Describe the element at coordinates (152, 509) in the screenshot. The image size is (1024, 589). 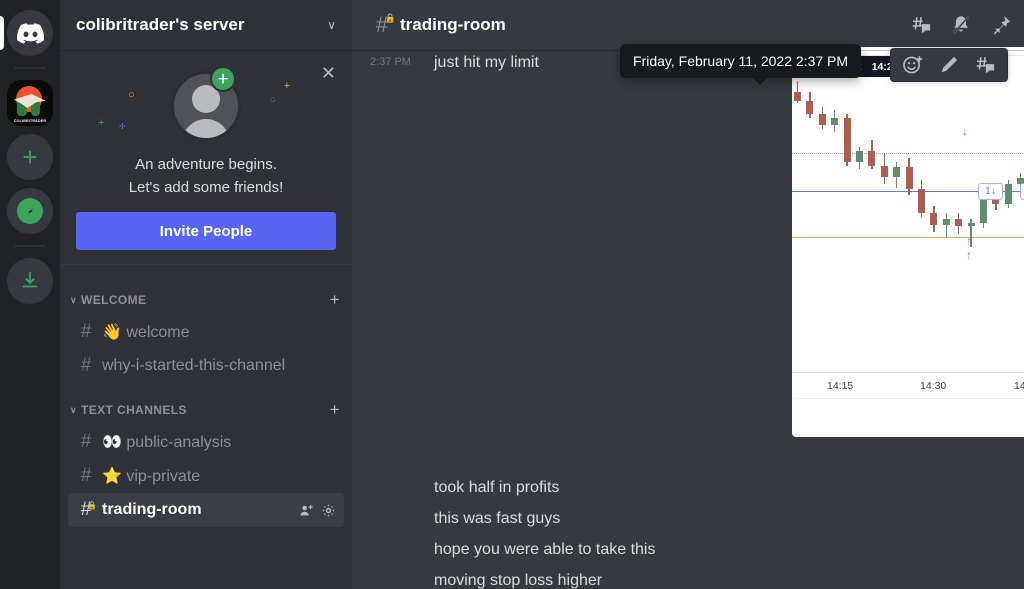
I see `channel-label: trading-room` at that location.